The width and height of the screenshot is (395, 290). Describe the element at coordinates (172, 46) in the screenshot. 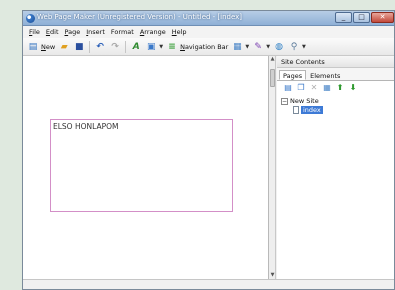

I see `navigation-bar-icon: ≡` at that location.